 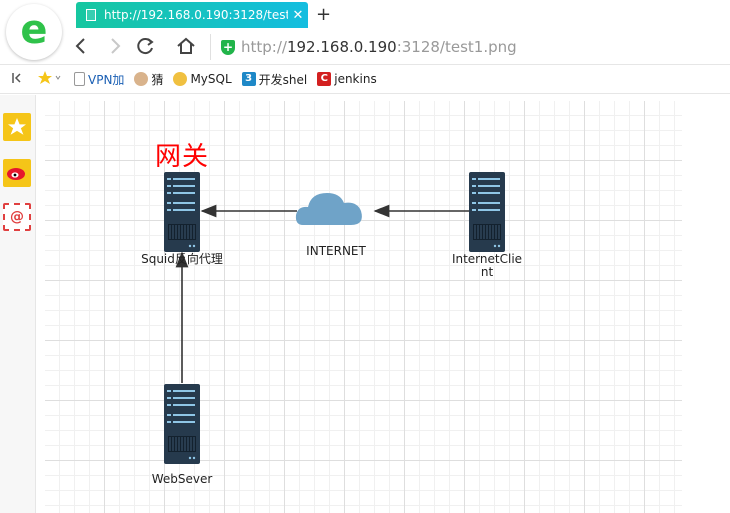 What do you see at coordinates (487, 265) in the screenshot?
I see `client-label: InternetClient` at bounding box center [487, 265].